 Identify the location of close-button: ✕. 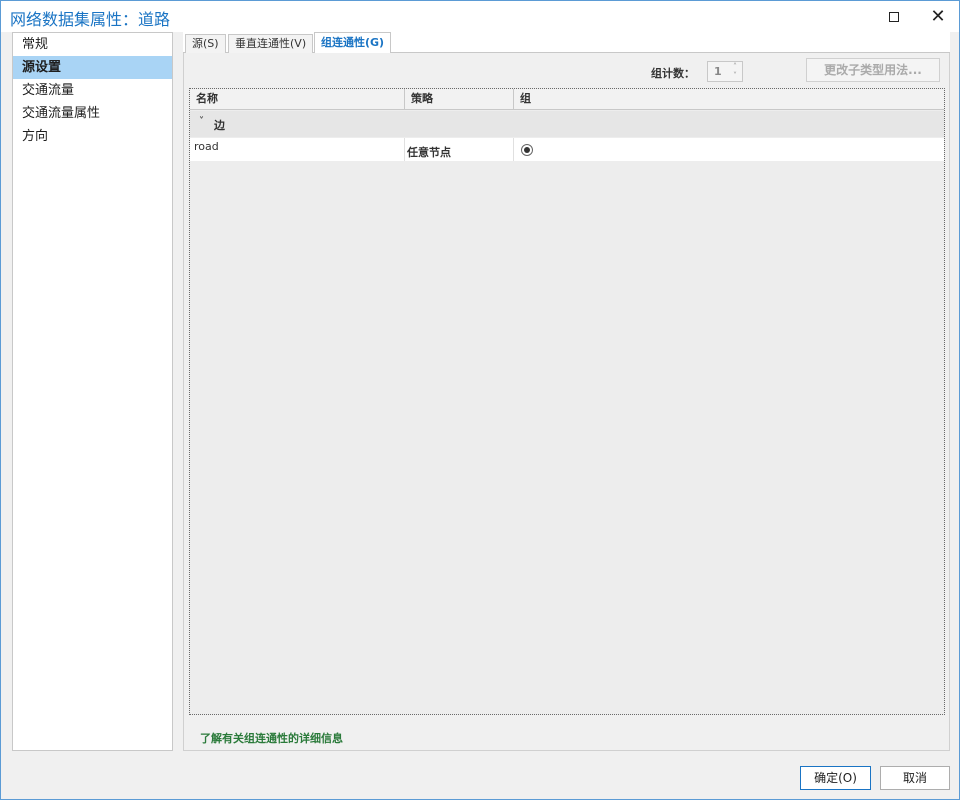
(937, 16).